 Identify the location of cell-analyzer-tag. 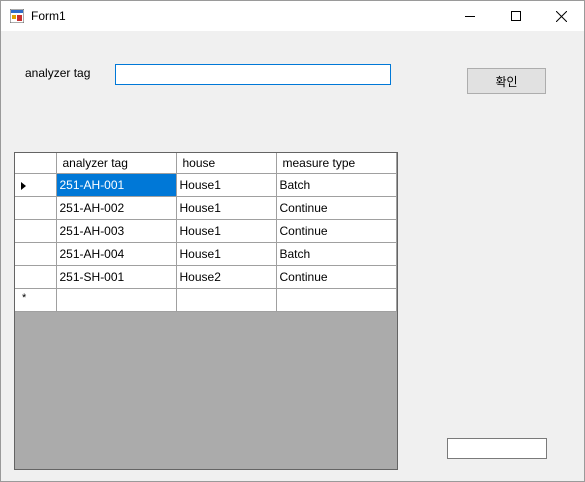
(116, 299).